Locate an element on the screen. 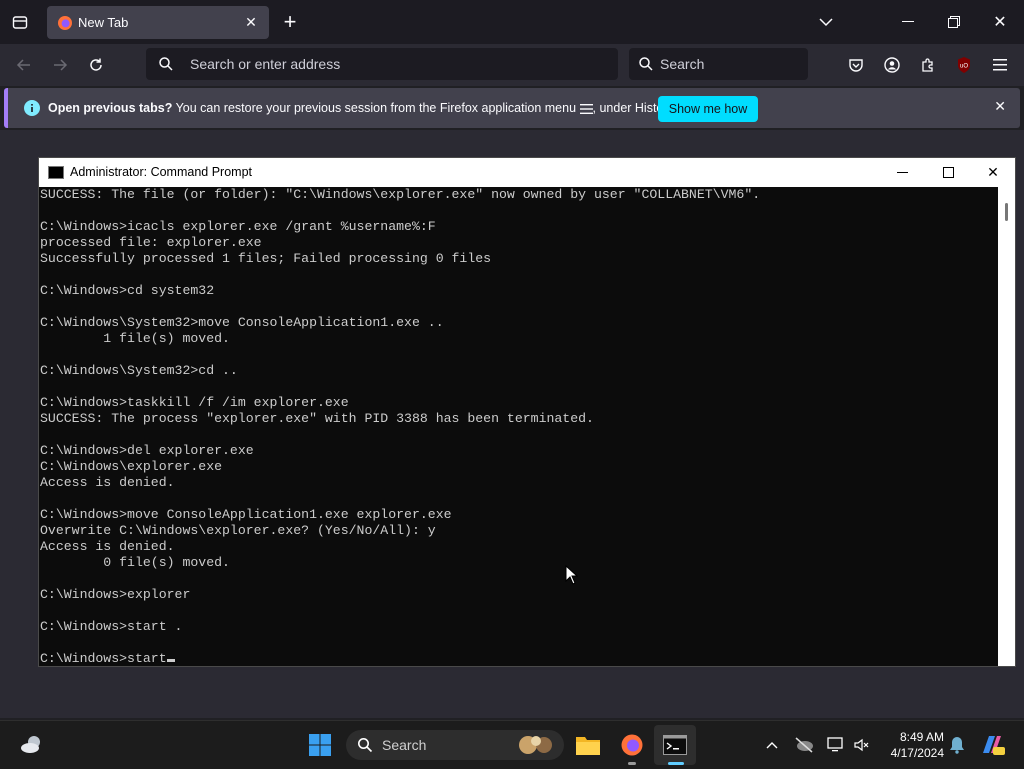 Image resolution: width=1024 pixels, height=769 pixels. tab-title: New Tab is located at coordinates (103, 22).